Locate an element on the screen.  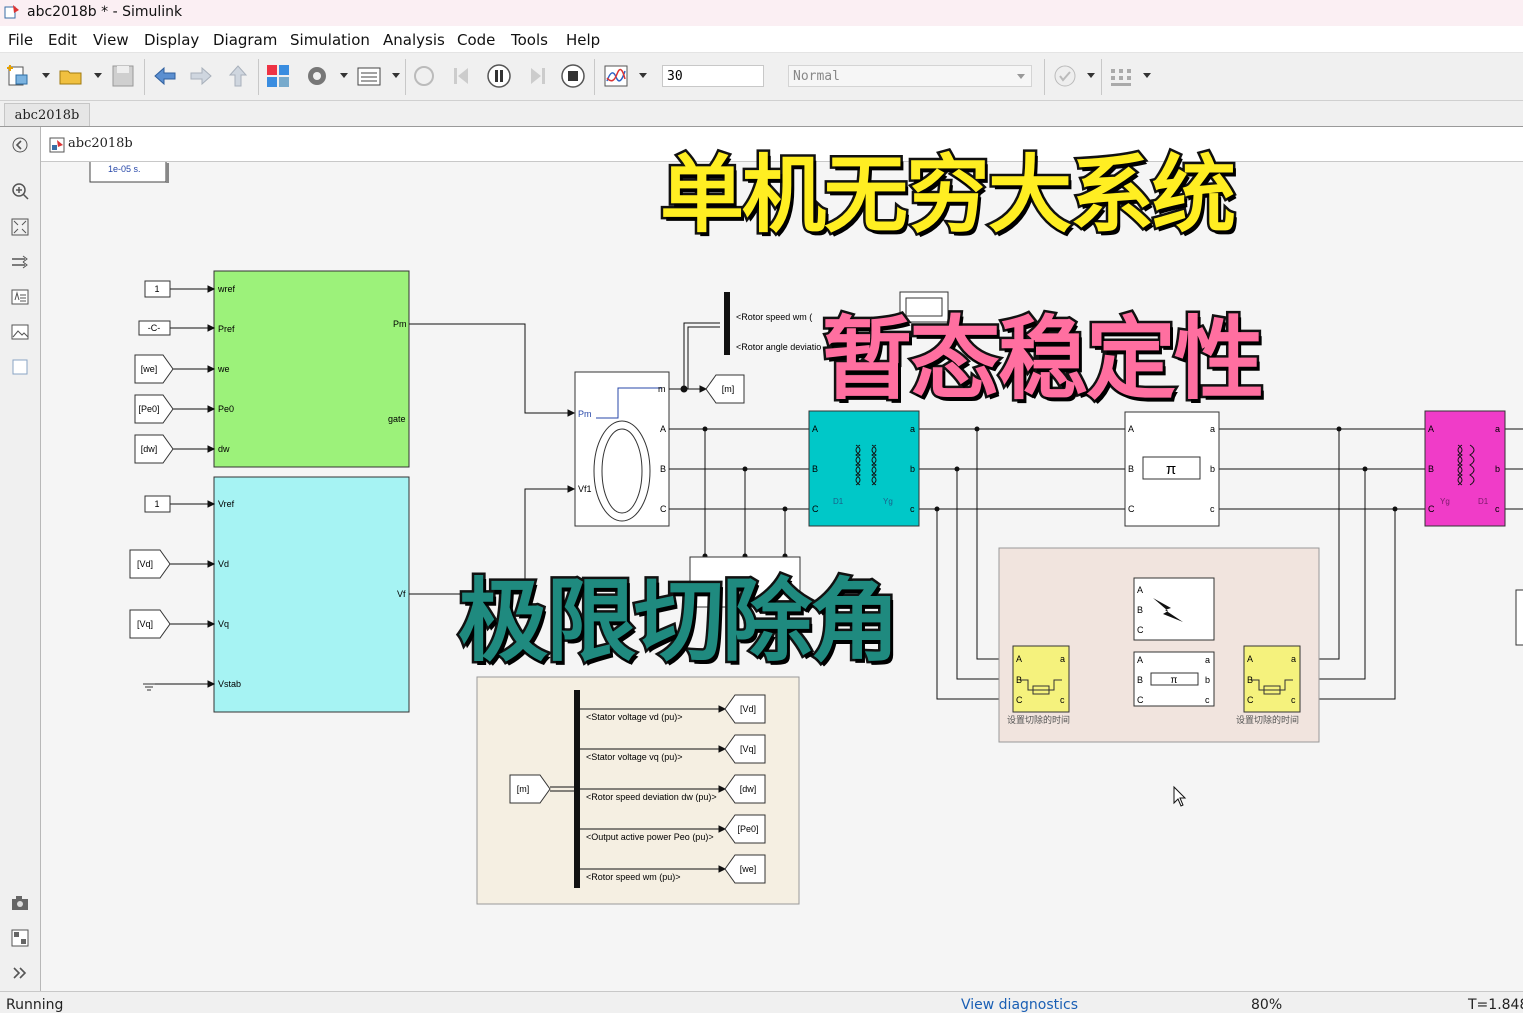
pause-icon is located at coordinates (499, 76).